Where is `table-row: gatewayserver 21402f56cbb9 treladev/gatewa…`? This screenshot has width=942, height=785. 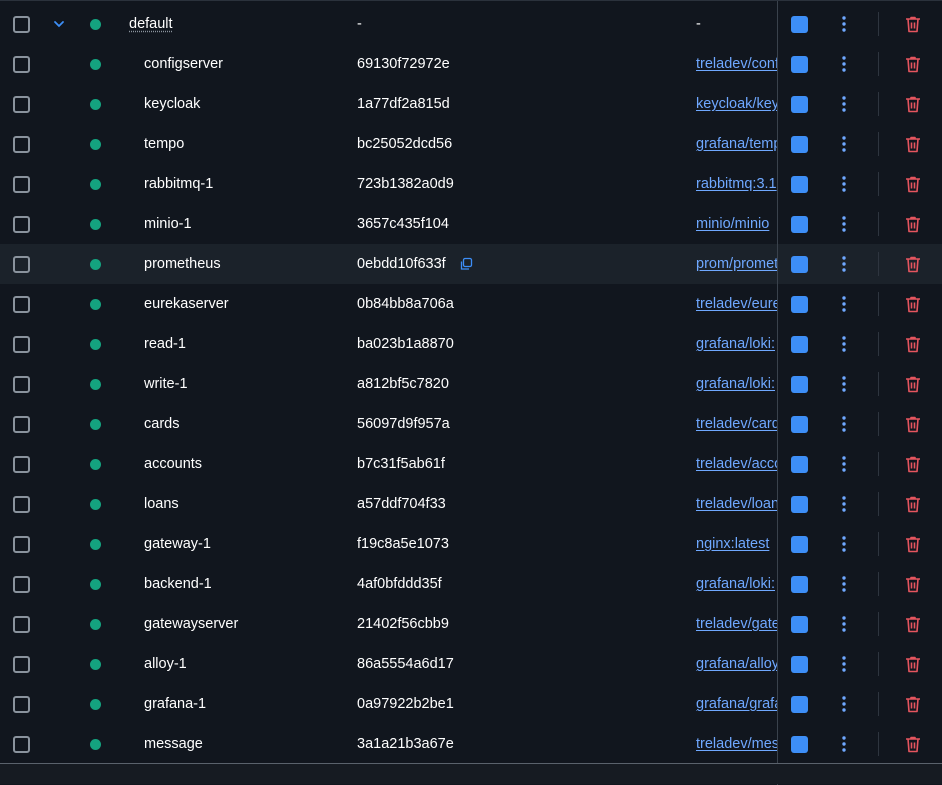 table-row: gatewayserver 21402f56cbb9 treladev/gatewa… is located at coordinates (471, 624).